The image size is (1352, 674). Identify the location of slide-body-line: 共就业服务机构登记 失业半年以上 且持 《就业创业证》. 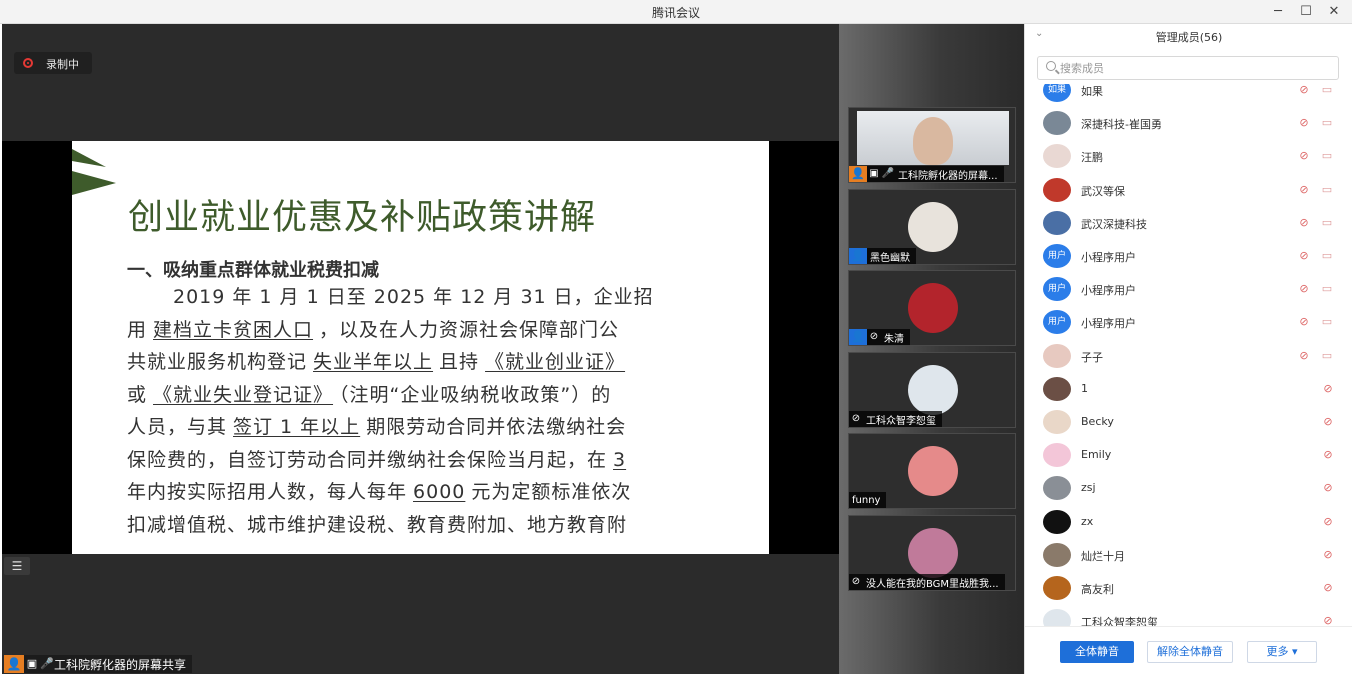
(427, 362).